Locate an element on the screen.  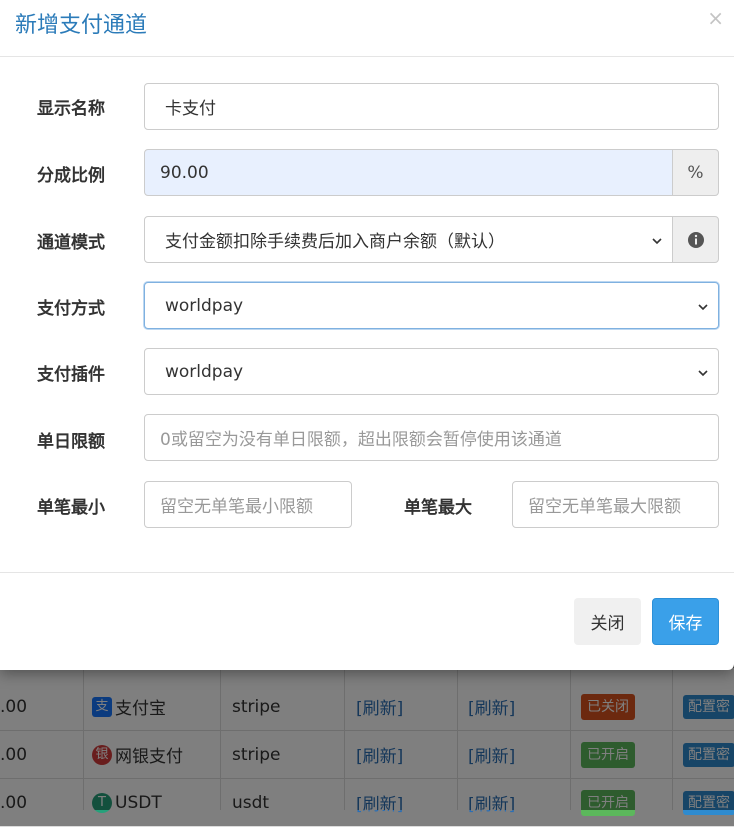
pay-method-value: worldpay is located at coordinates (204, 305).